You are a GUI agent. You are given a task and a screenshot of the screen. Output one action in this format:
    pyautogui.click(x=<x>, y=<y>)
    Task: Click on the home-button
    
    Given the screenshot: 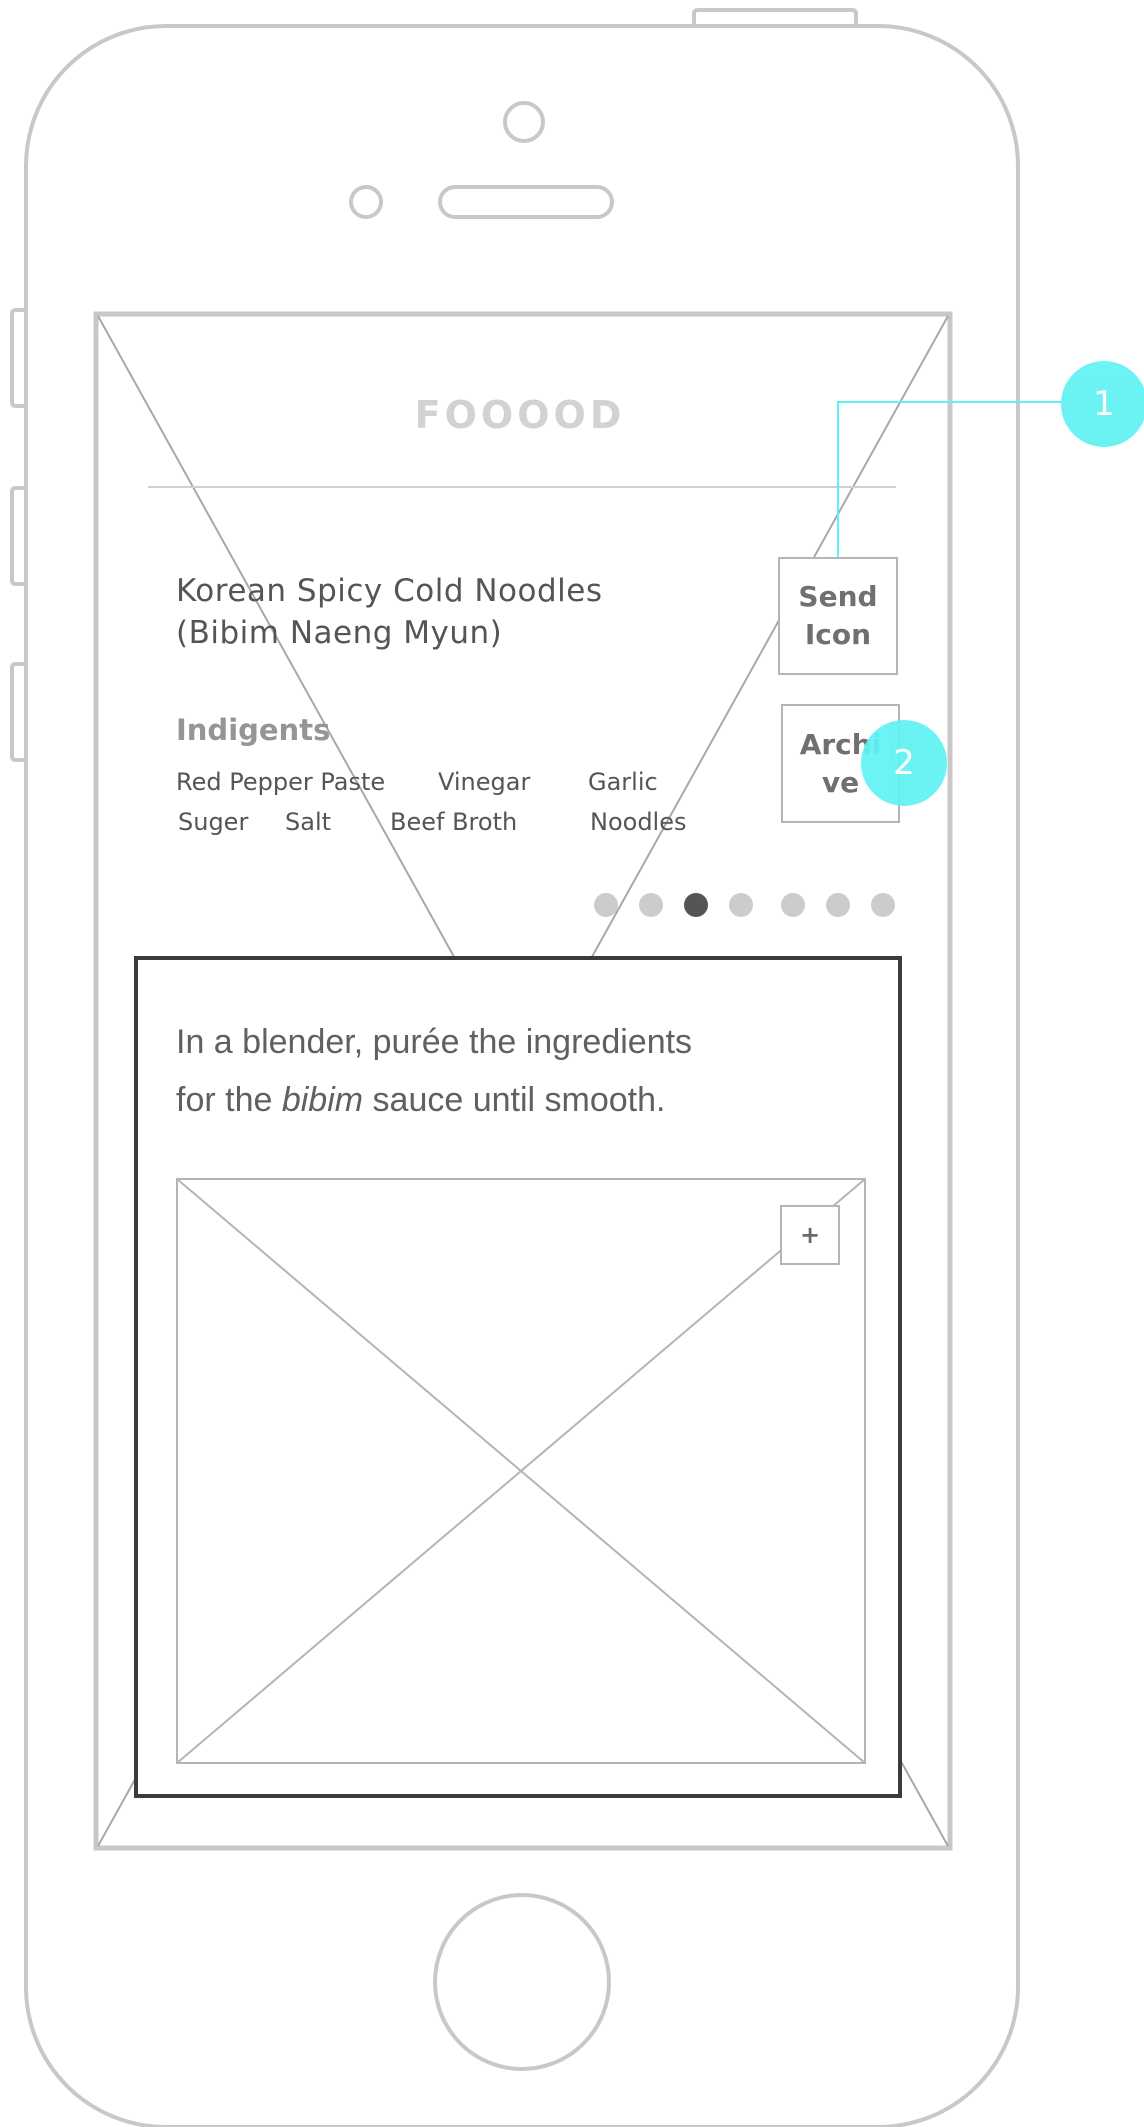 What is the action you would take?
    pyautogui.click(x=522, y=1982)
    